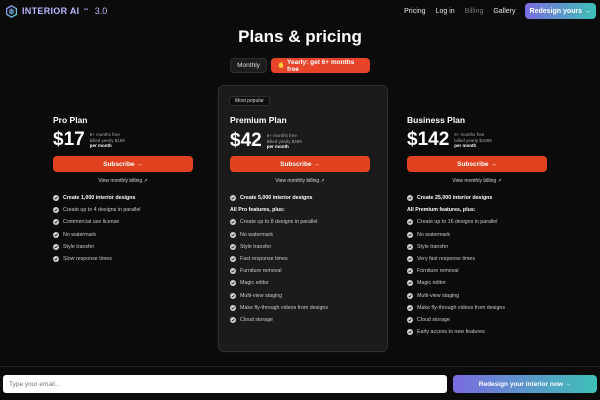 Image resolution: width=600 pixels, height=400 pixels. I want to click on subscribe-button-business: Subscribe →, so click(477, 164).